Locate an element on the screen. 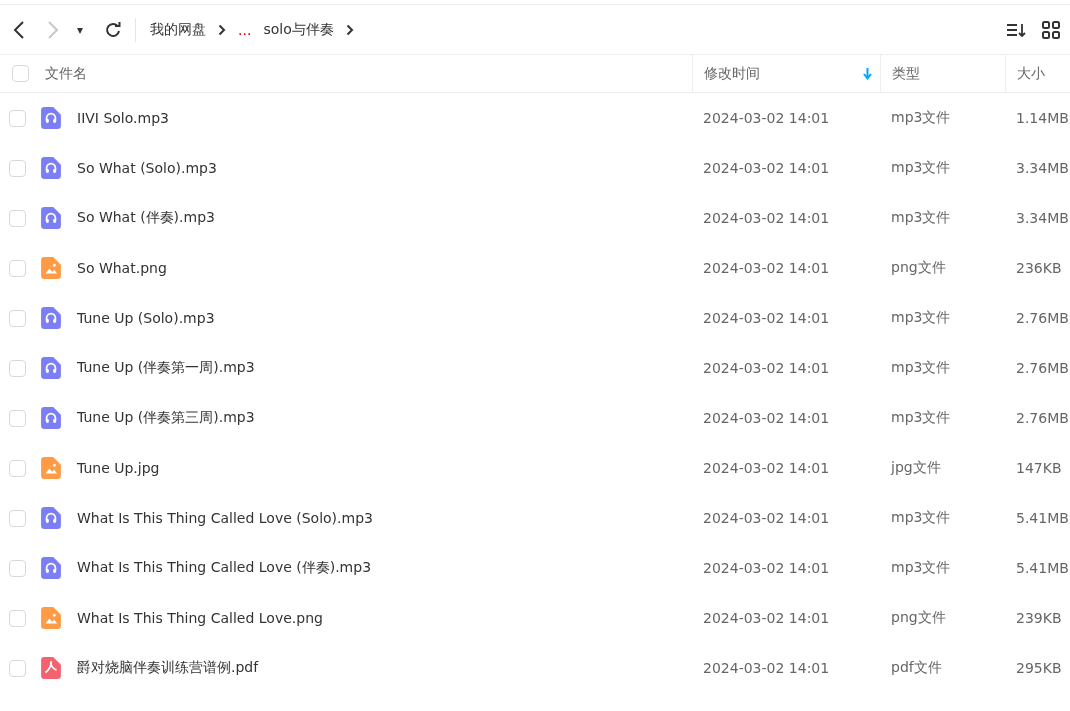 This screenshot has width=1070, height=711. file-name: 爵对烧脑伴奏训练营谱例.pdf is located at coordinates (168, 668).